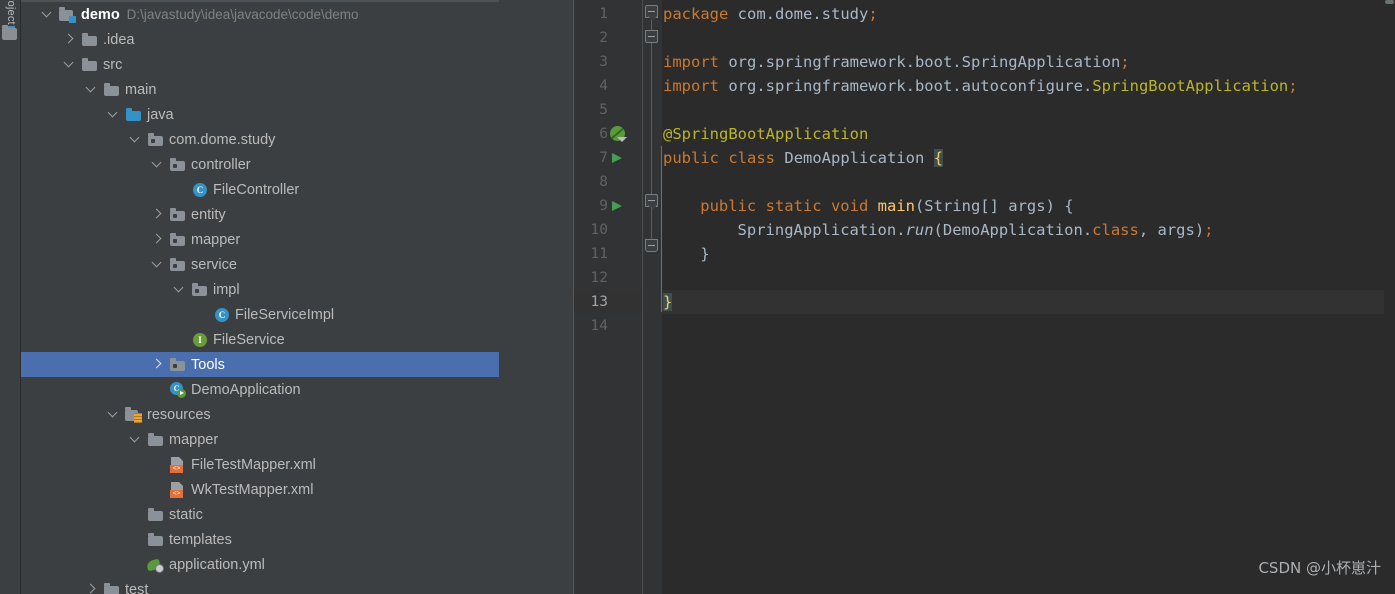  I want to click on code-token: (DemoApplication., so click(1013, 230).